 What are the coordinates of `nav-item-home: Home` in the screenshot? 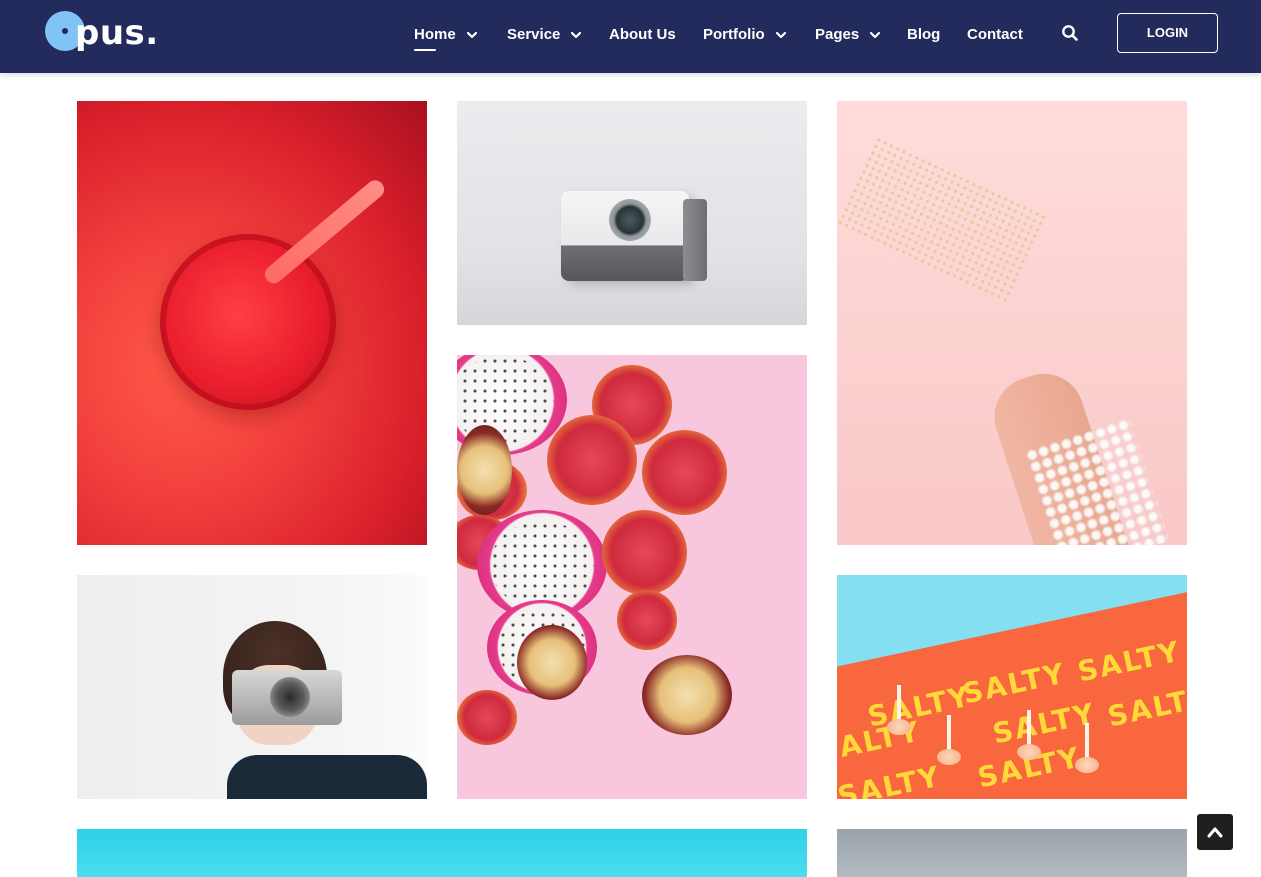 It's located at (446, 37).